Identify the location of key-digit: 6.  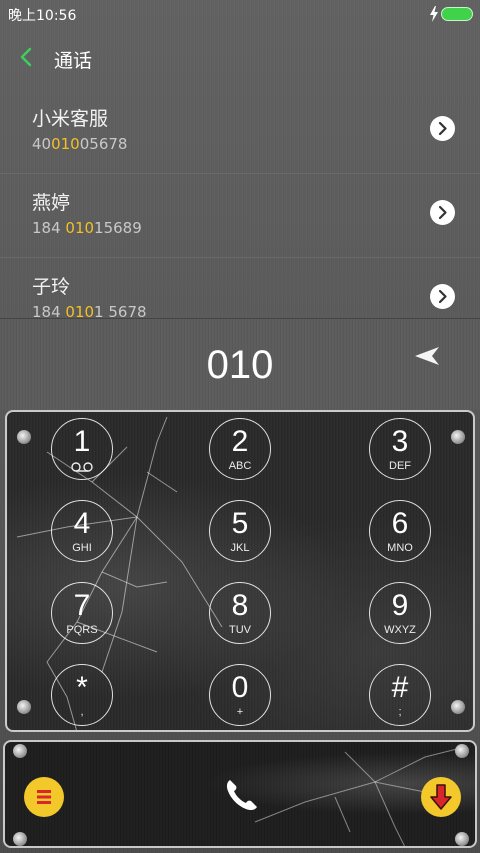
(400, 523).